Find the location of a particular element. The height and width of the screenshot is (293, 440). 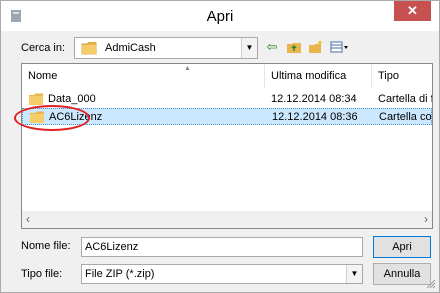

file-modified: 12.12.2014 08:34 is located at coordinates (314, 99).